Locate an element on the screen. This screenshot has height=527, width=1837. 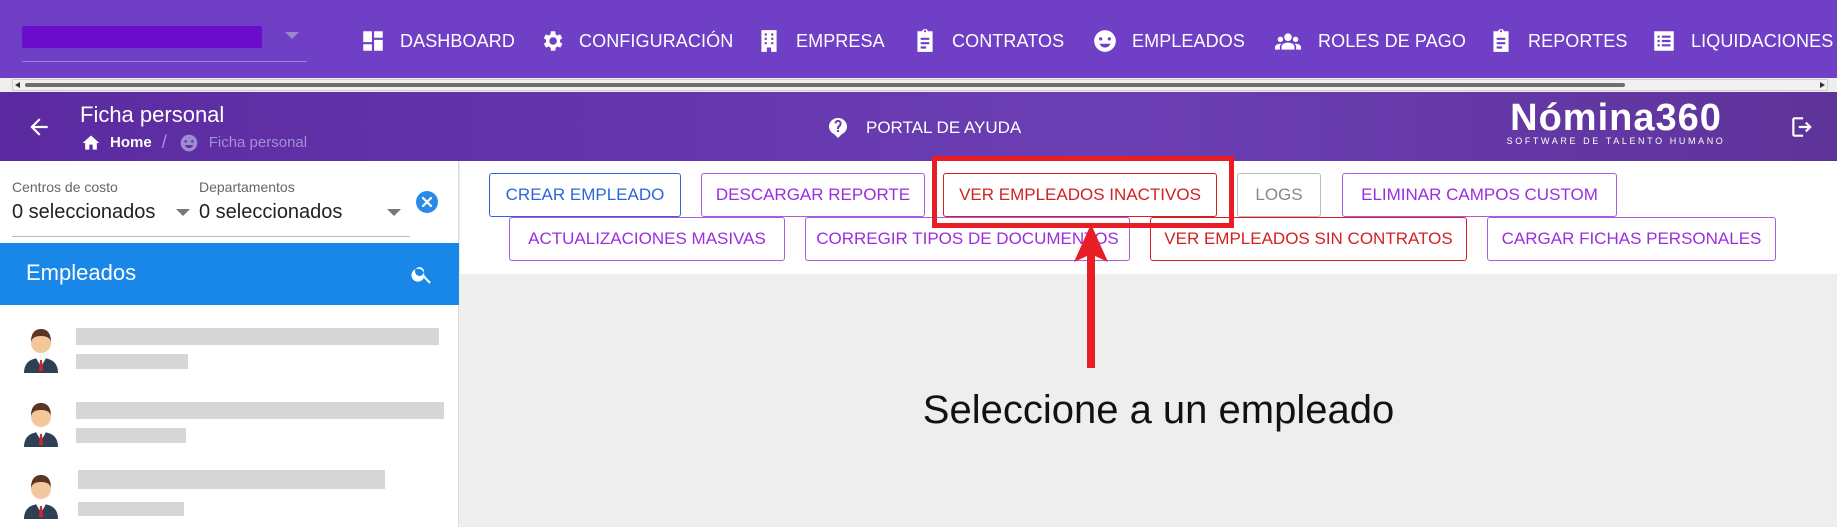
nav-item-label: CONTRATOS is located at coordinates (1008, 40).